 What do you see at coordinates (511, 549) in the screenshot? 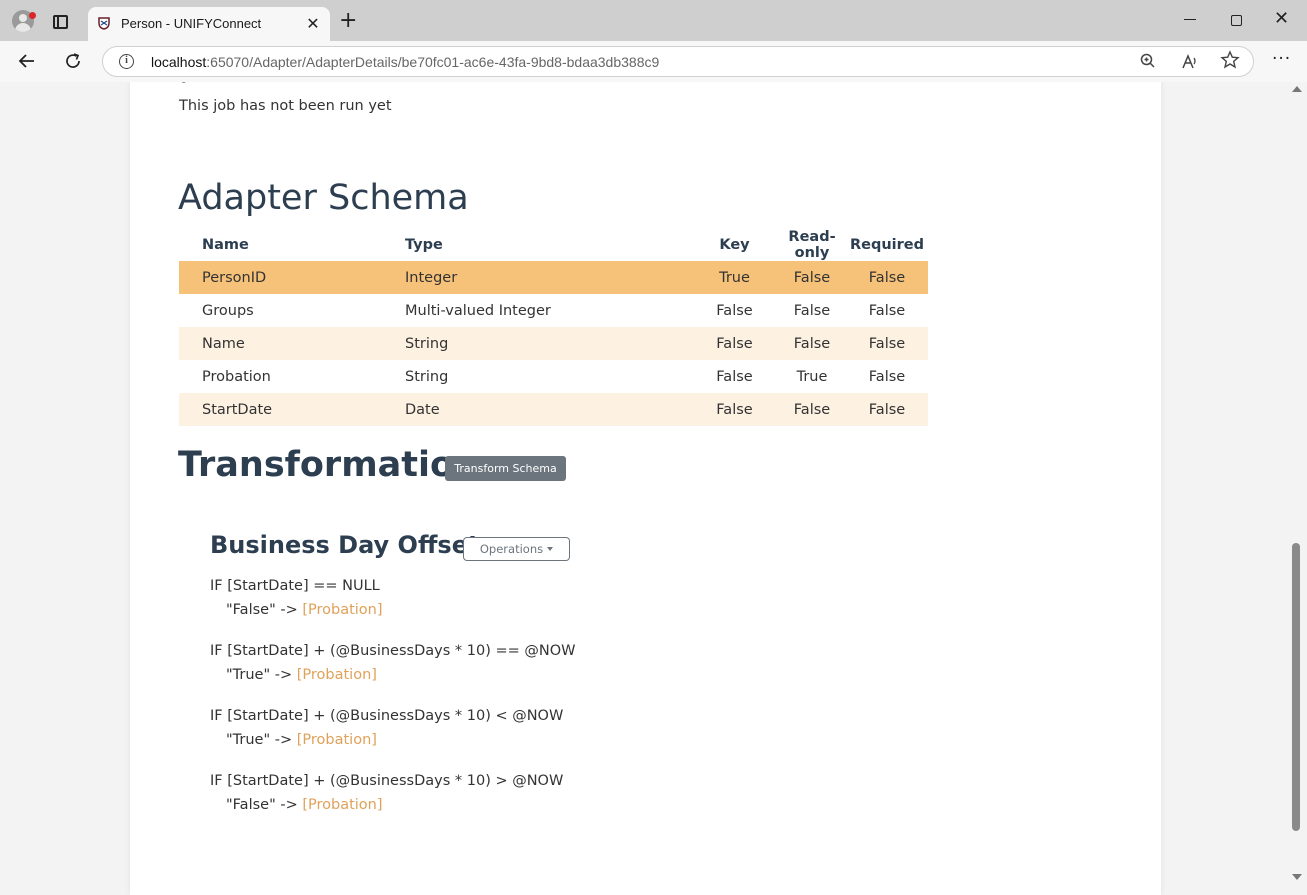
I see `operations-label: Operations` at bounding box center [511, 549].